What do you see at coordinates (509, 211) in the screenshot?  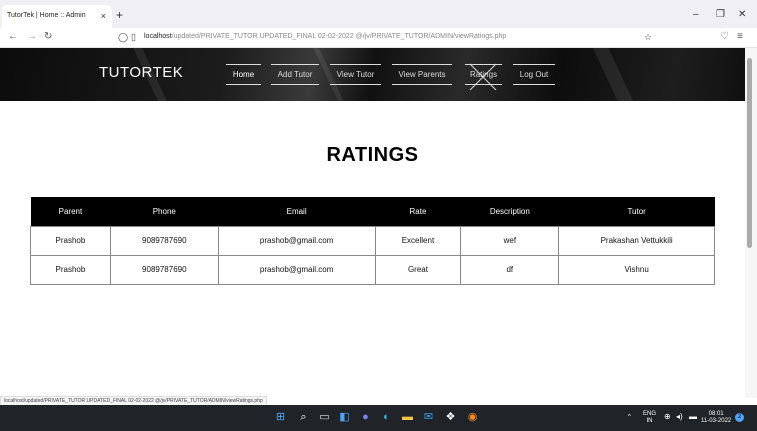 I see `column-header: Description` at bounding box center [509, 211].